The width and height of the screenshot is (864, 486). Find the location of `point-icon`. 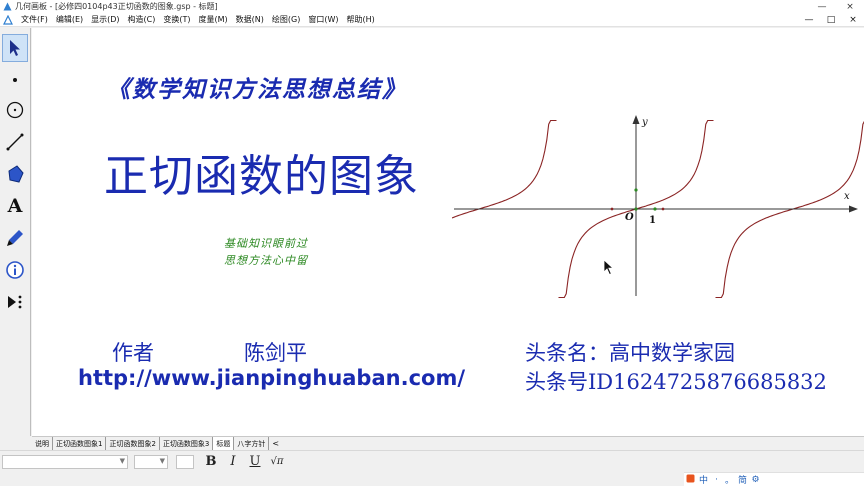

point-icon is located at coordinates (15, 80).